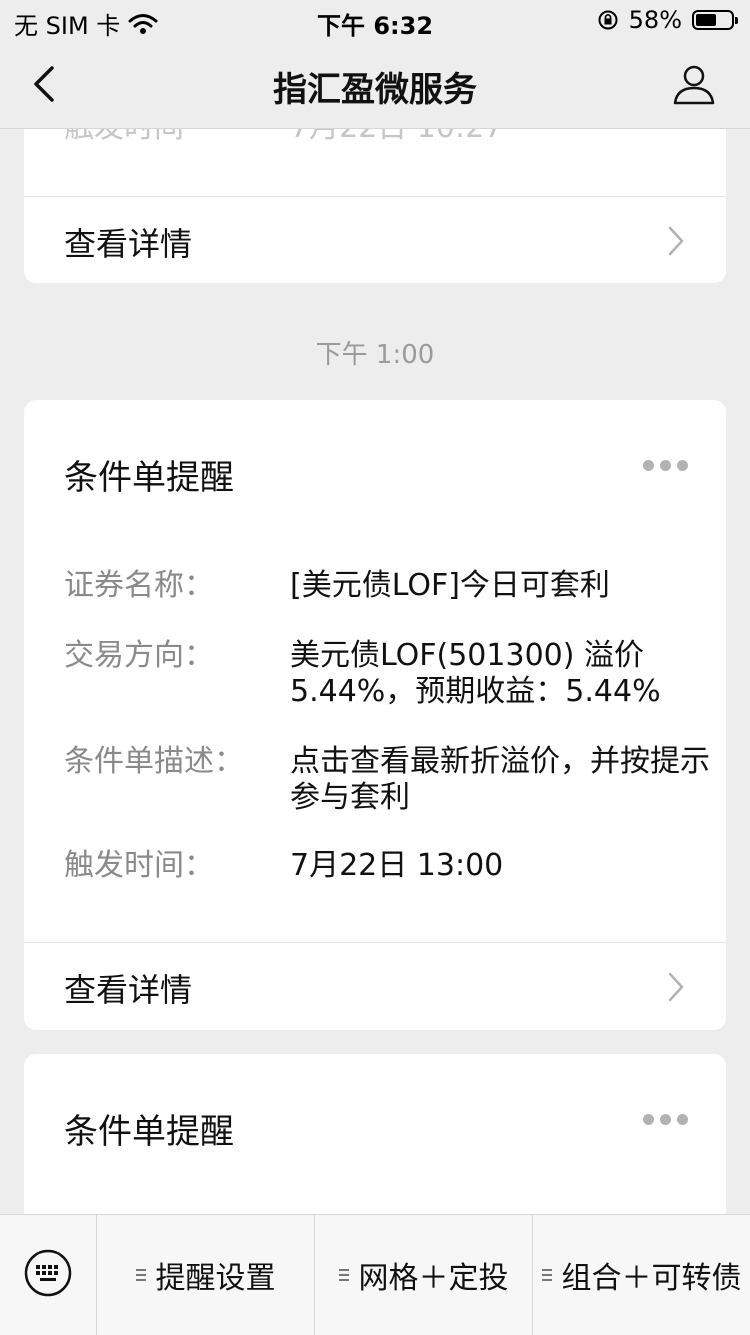 The height and width of the screenshot is (1335, 750). I want to click on user-profile-icon, so click(694, 84).